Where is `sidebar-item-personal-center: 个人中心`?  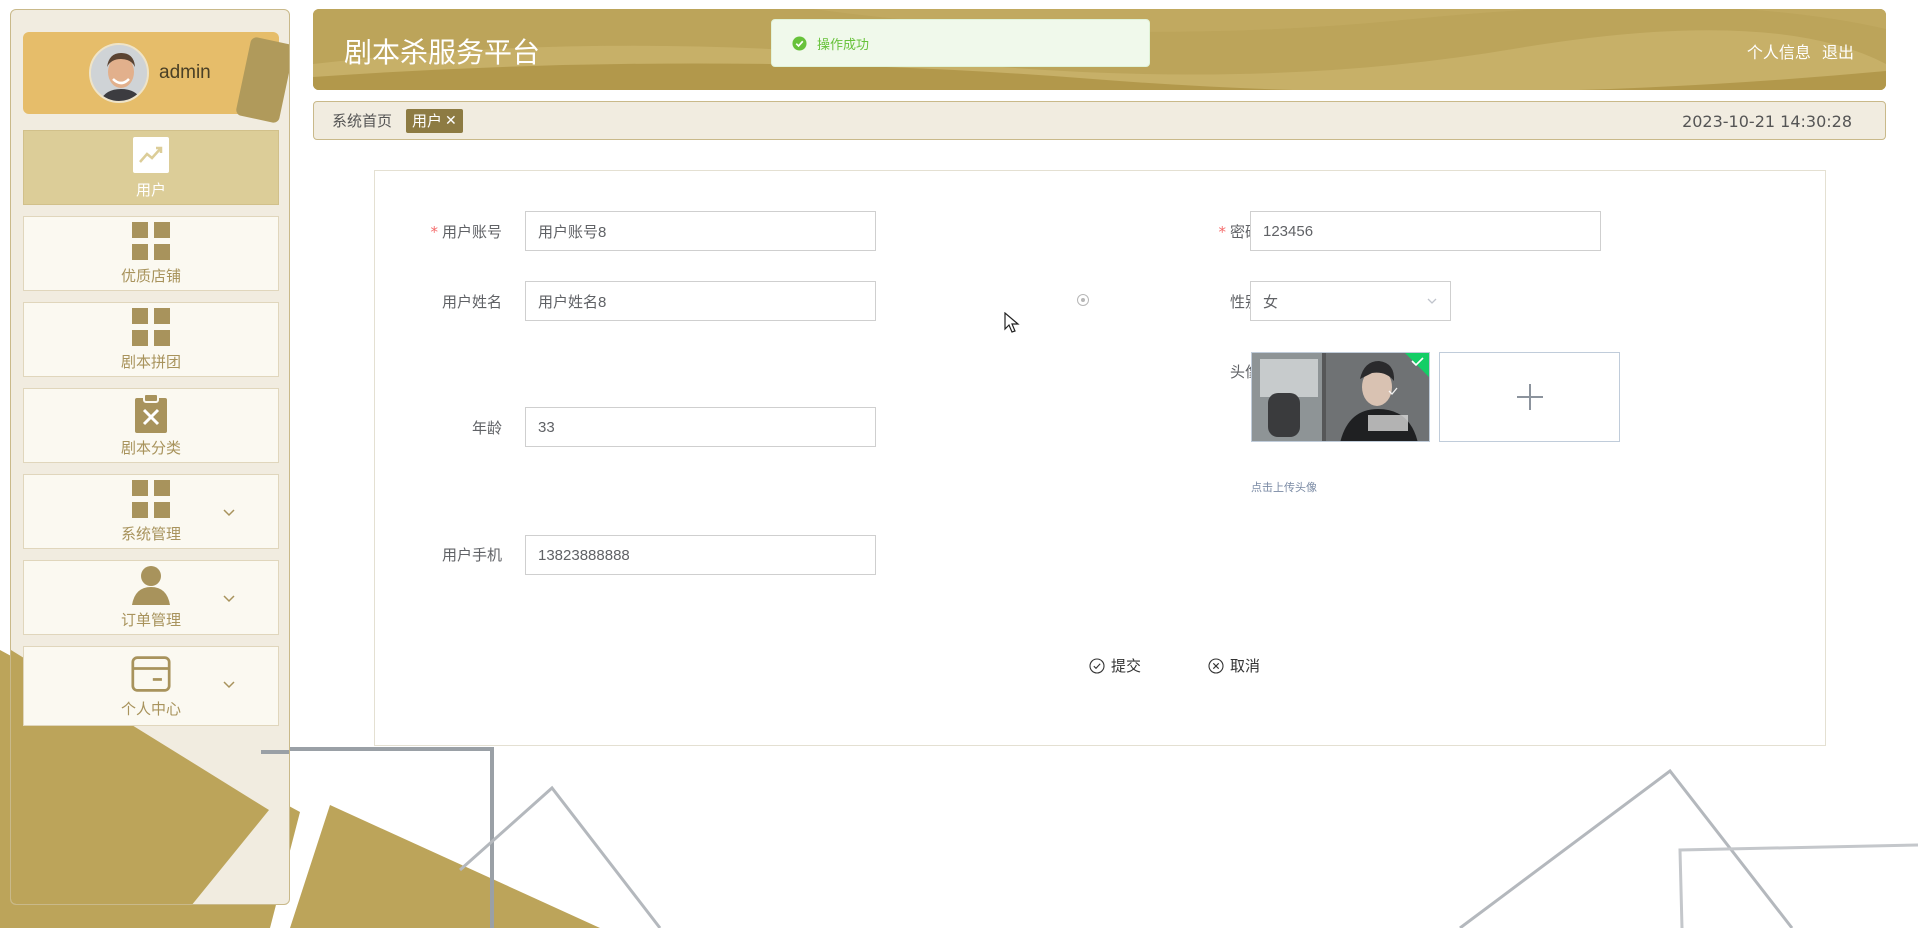 sidebar-item-personal-center: 个人中心 is located at coordinates (151, 686).